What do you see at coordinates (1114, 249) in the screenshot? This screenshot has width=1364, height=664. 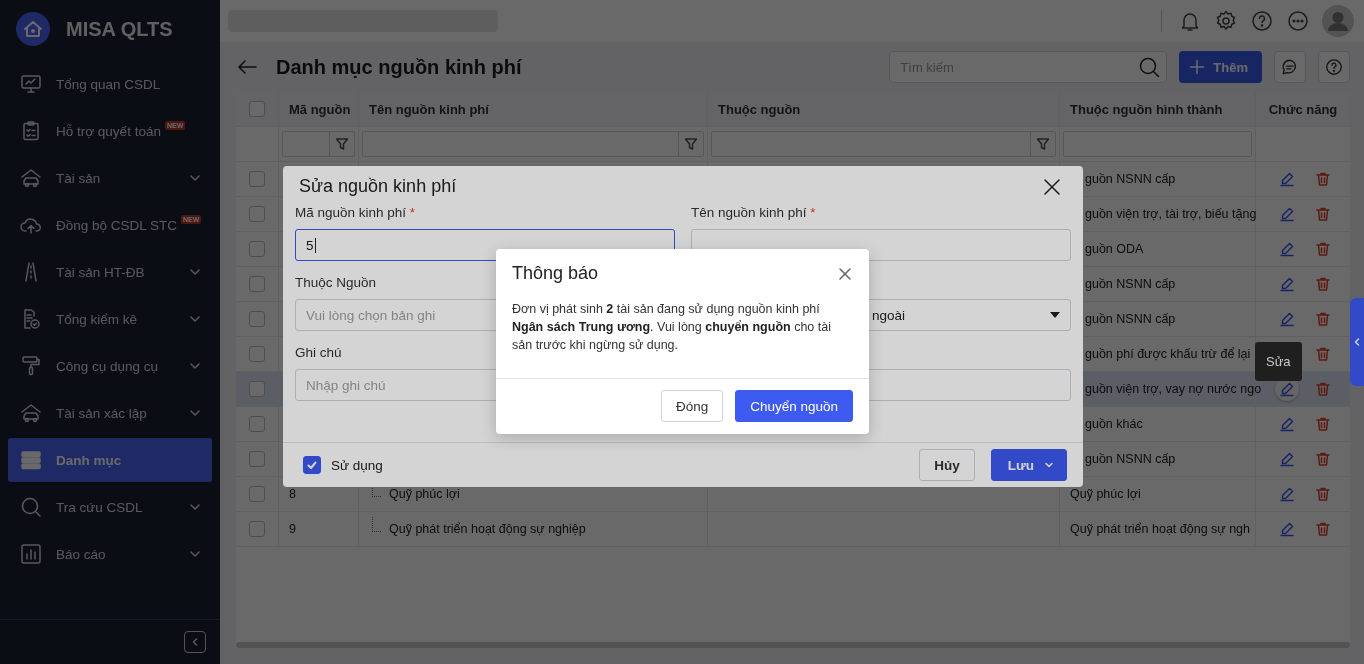 I see `table-cell: guồn ODA` at bounding box center [1114, 249].